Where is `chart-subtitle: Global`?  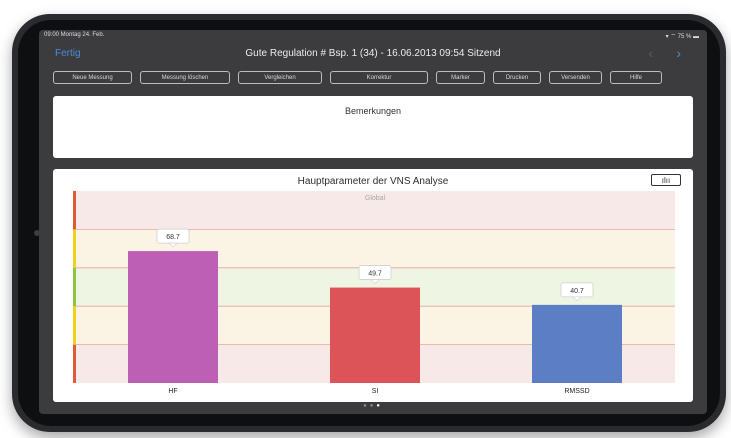
chart-subtitle: Global is located at coordinates (375, 198).